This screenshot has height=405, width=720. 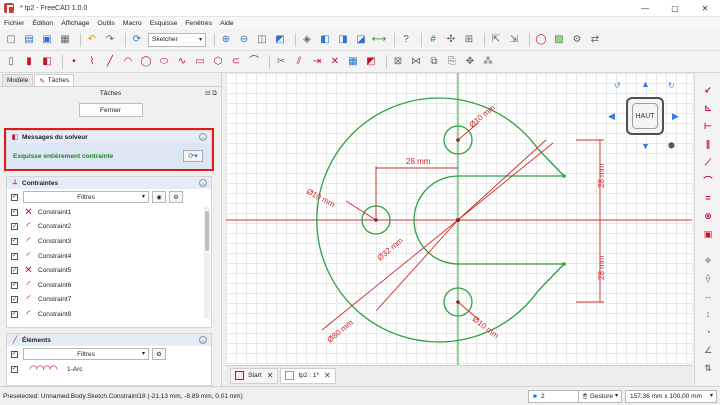 I want to click on dim-outer-diameter: Ø80 mm, so click(x=341, y=331).